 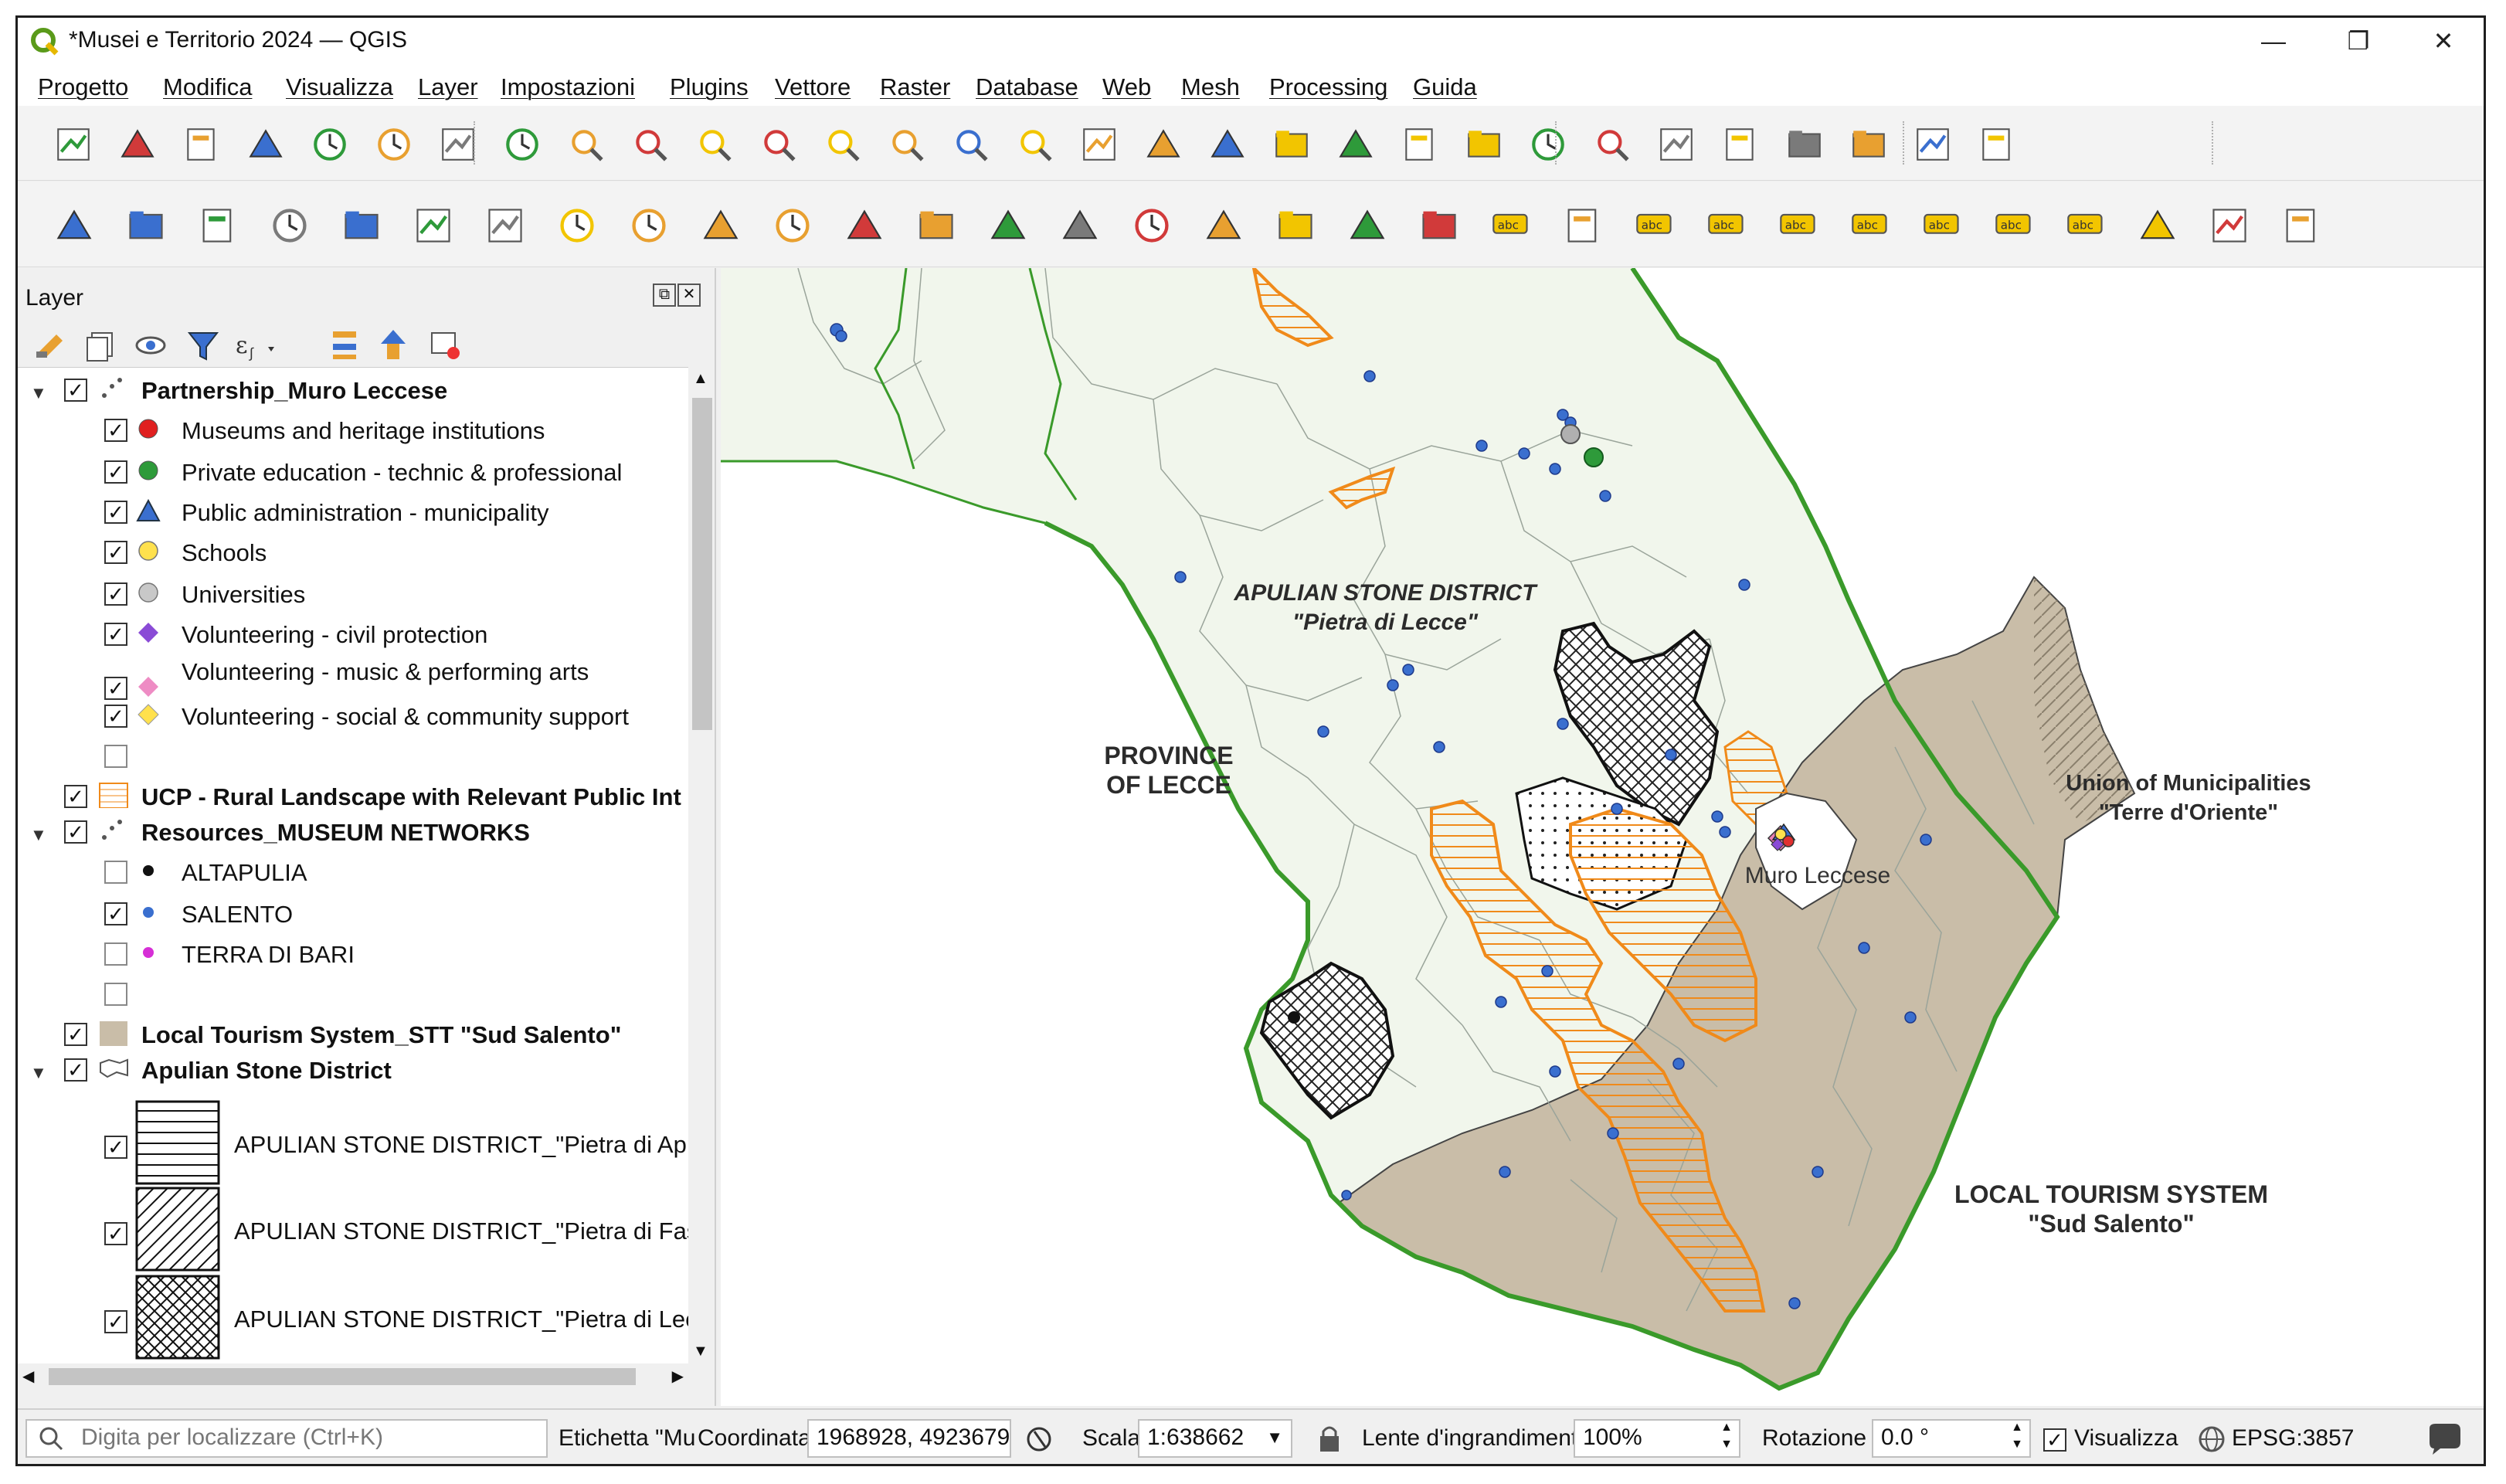 I want to click on restore-button: ❐, so click(x=2358, y=41).